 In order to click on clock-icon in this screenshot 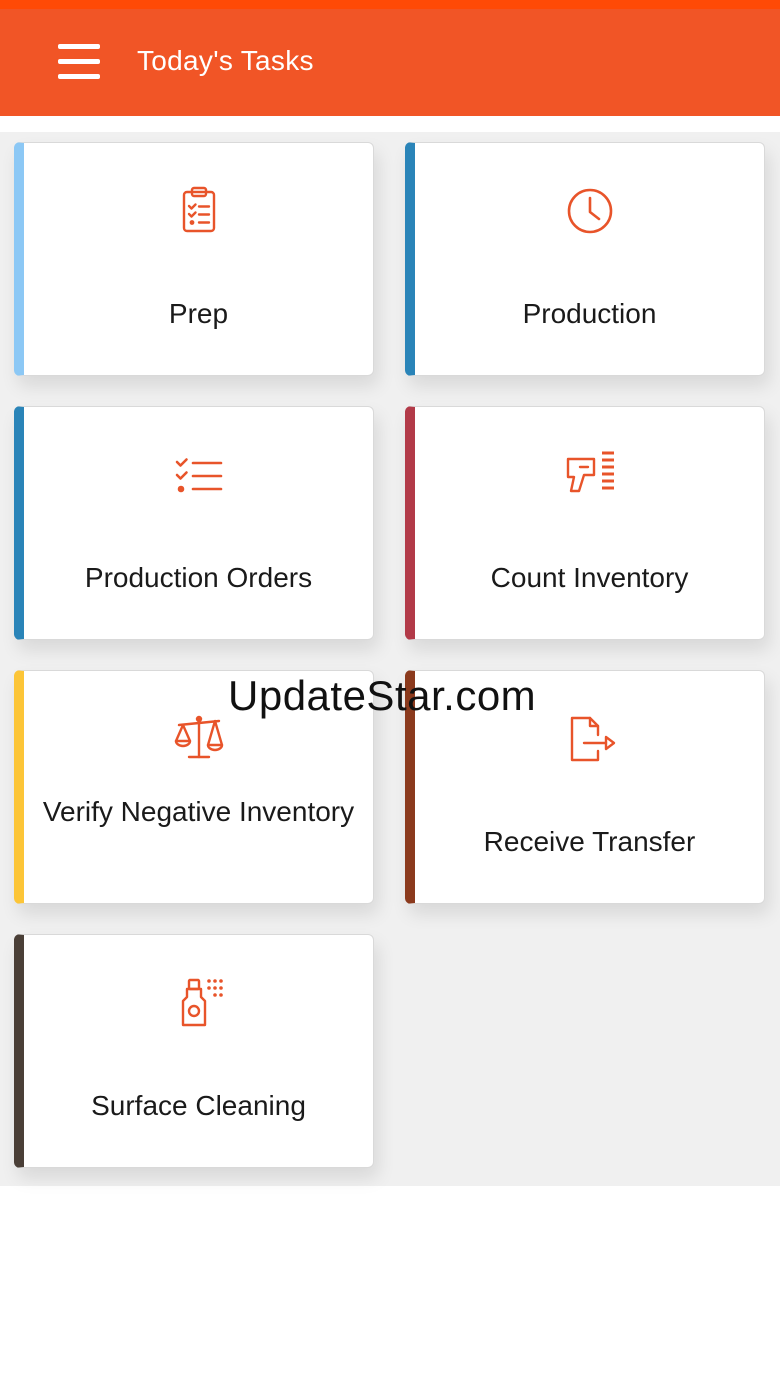, I will do `click(590, 211)`.